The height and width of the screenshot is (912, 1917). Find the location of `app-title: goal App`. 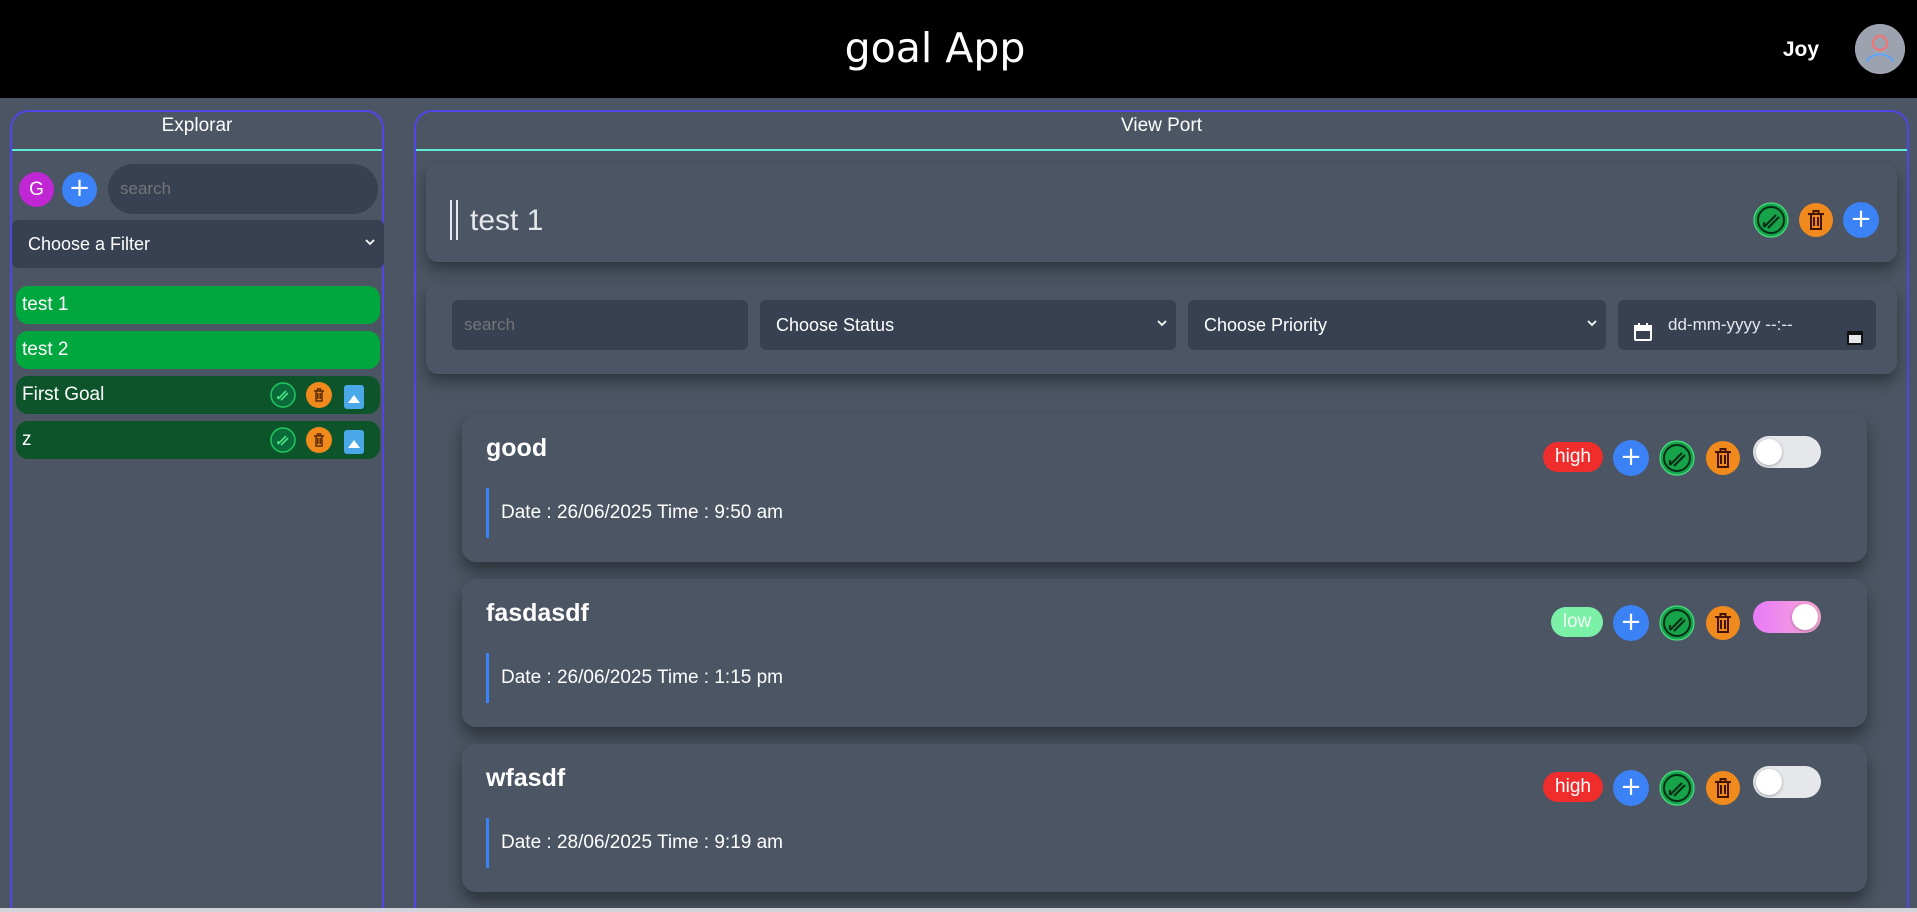

app-title: goal App is located at coordinates (935, 48).